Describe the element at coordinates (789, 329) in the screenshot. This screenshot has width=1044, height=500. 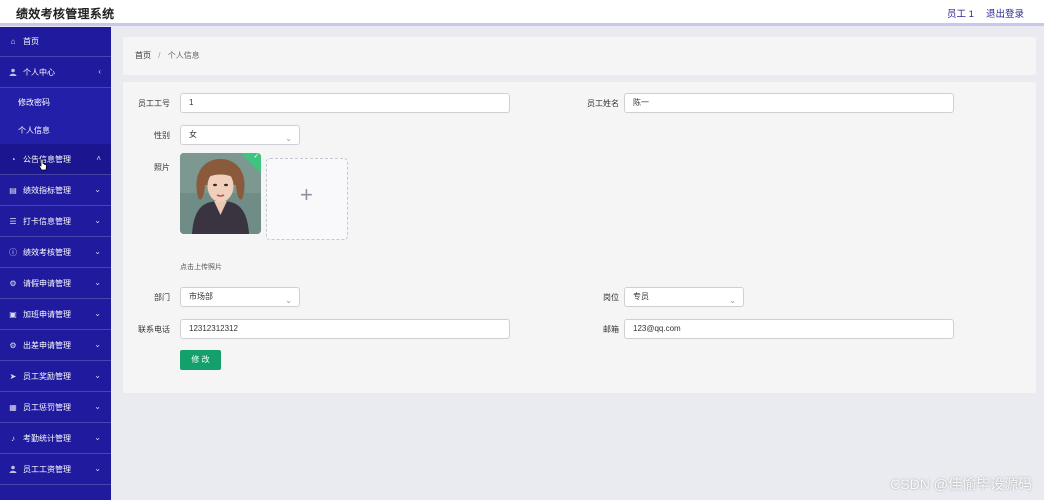
I see `email-field: 123@qq.com` at that location.